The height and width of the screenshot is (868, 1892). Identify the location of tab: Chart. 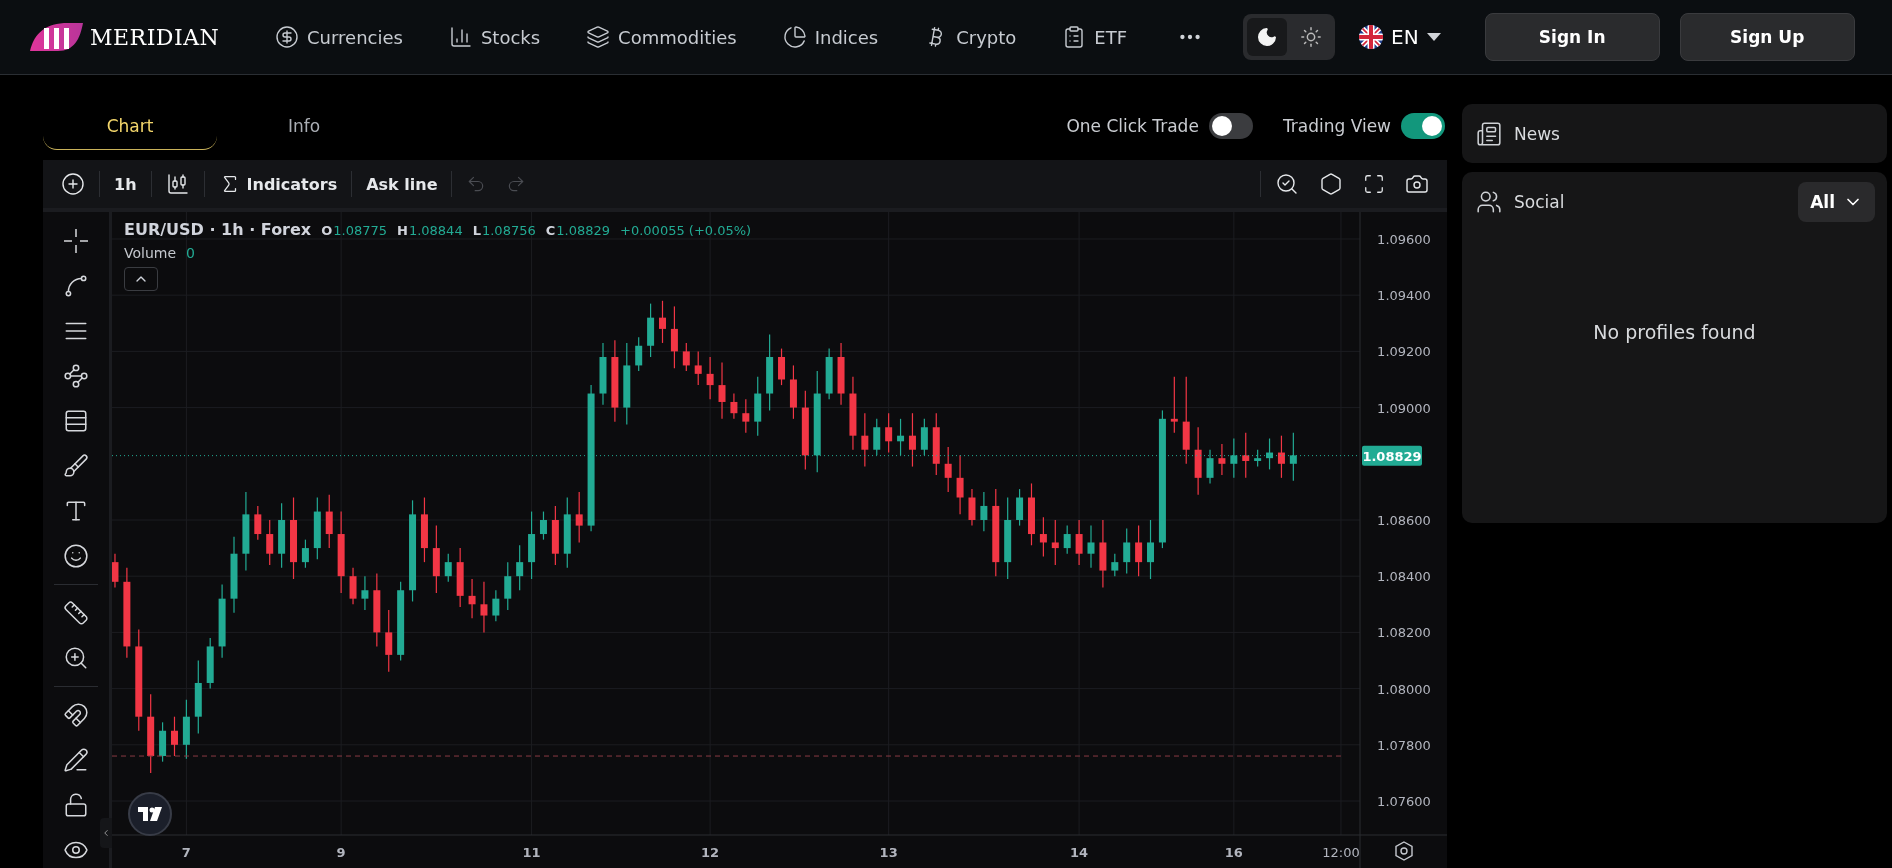
(130, 126).